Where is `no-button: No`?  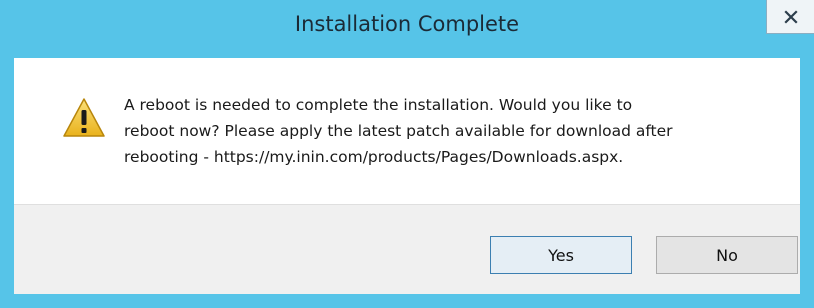
no-button: No is located at coordinates (727, 255).